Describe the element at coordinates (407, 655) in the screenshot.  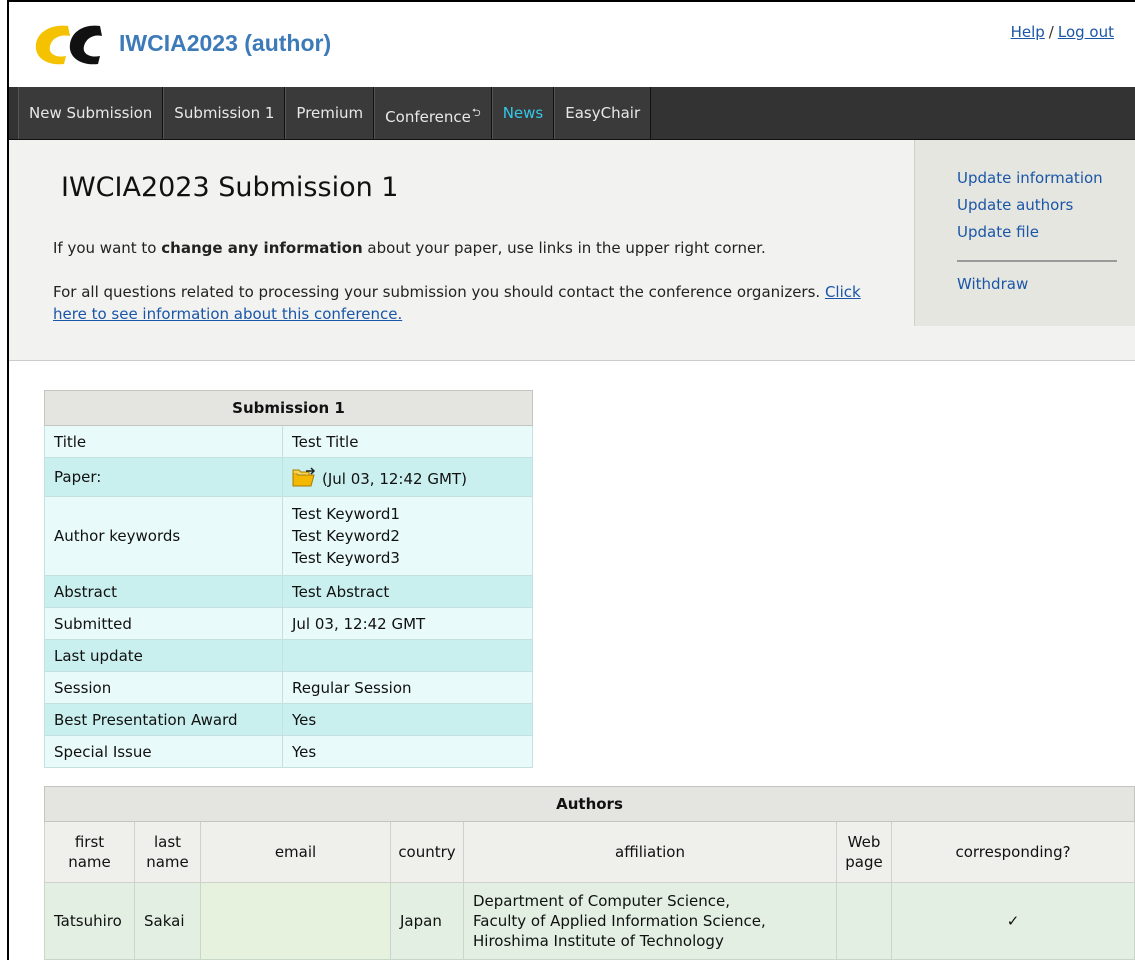
I see `last-update-value` at that location.